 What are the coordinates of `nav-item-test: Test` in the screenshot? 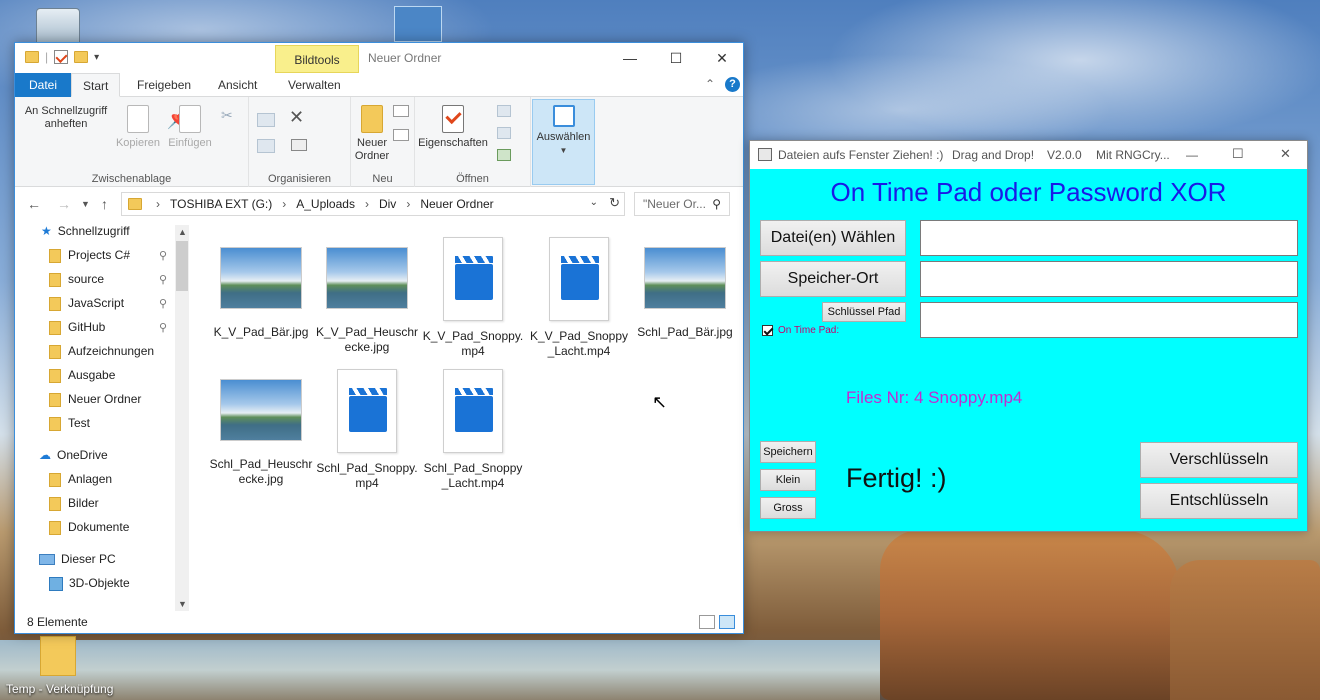 It's located at (69, 423).